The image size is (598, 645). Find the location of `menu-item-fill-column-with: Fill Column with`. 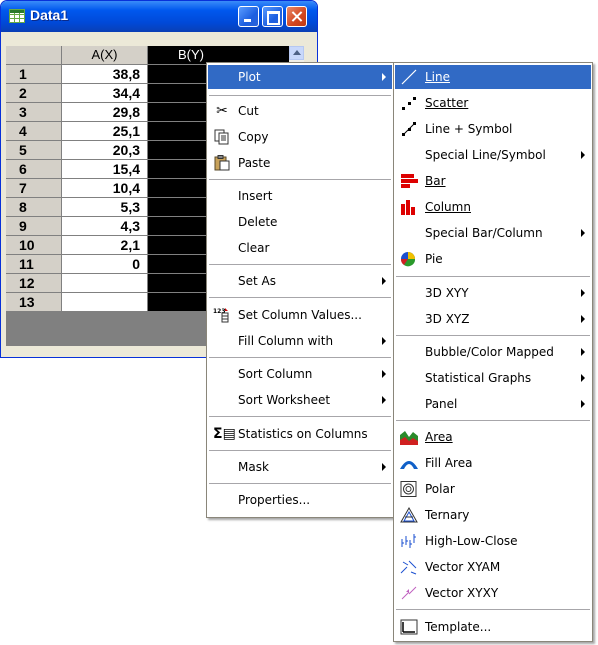

menu-item-fill-column-with: Fill Column with is located at coordinates (300, 341).